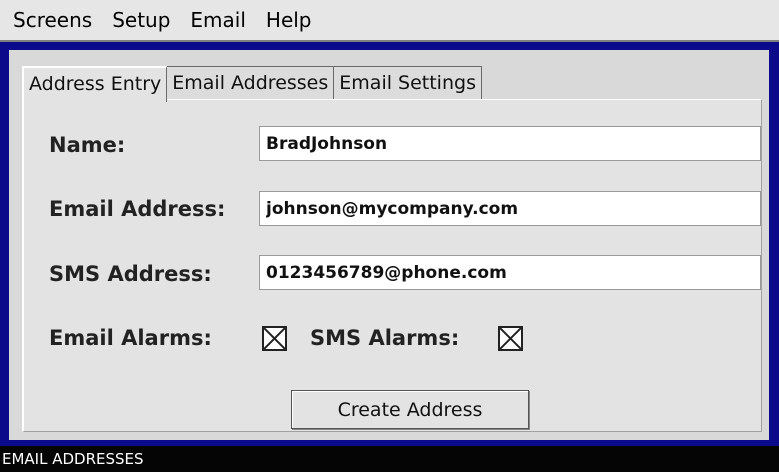 This screenshot has height=472, width=779. I want to click on tab-address-entry: Address Entry, so click(95, 84).